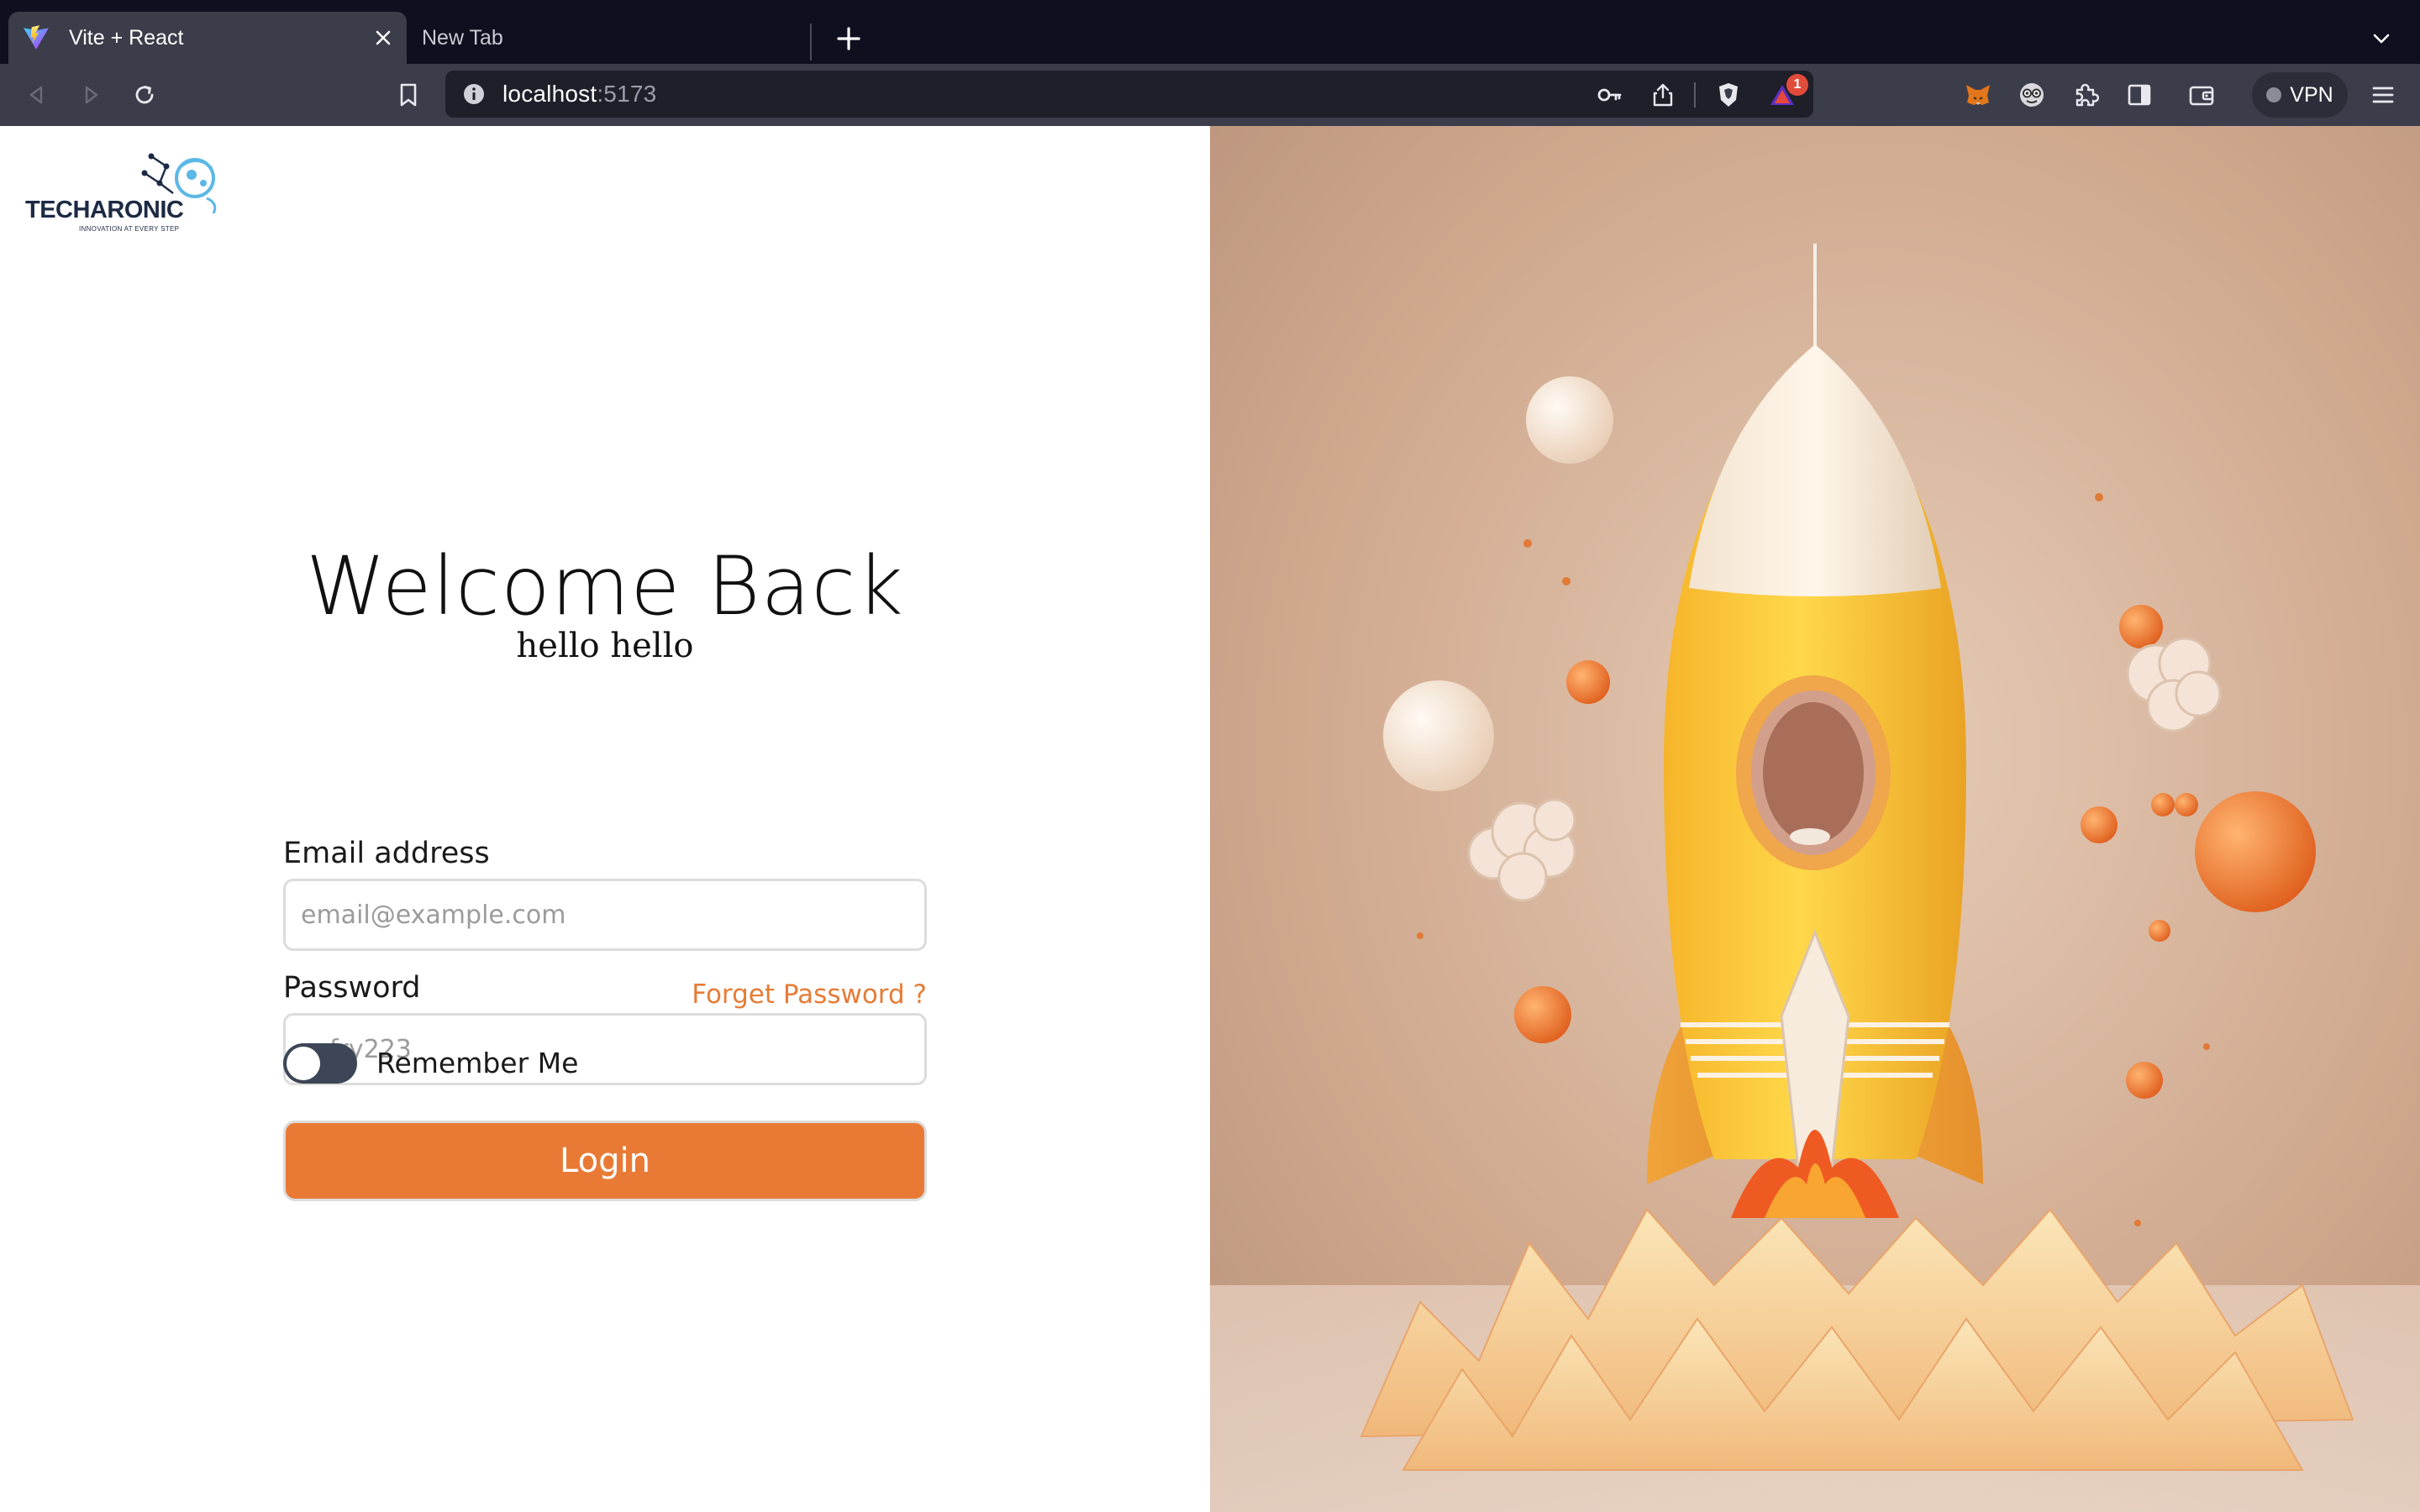 The image size is (2420, 1512). Describe the element at coordinates (2086, 95) in the screenshot. I see `extensions-puzzle-icon` at that location.